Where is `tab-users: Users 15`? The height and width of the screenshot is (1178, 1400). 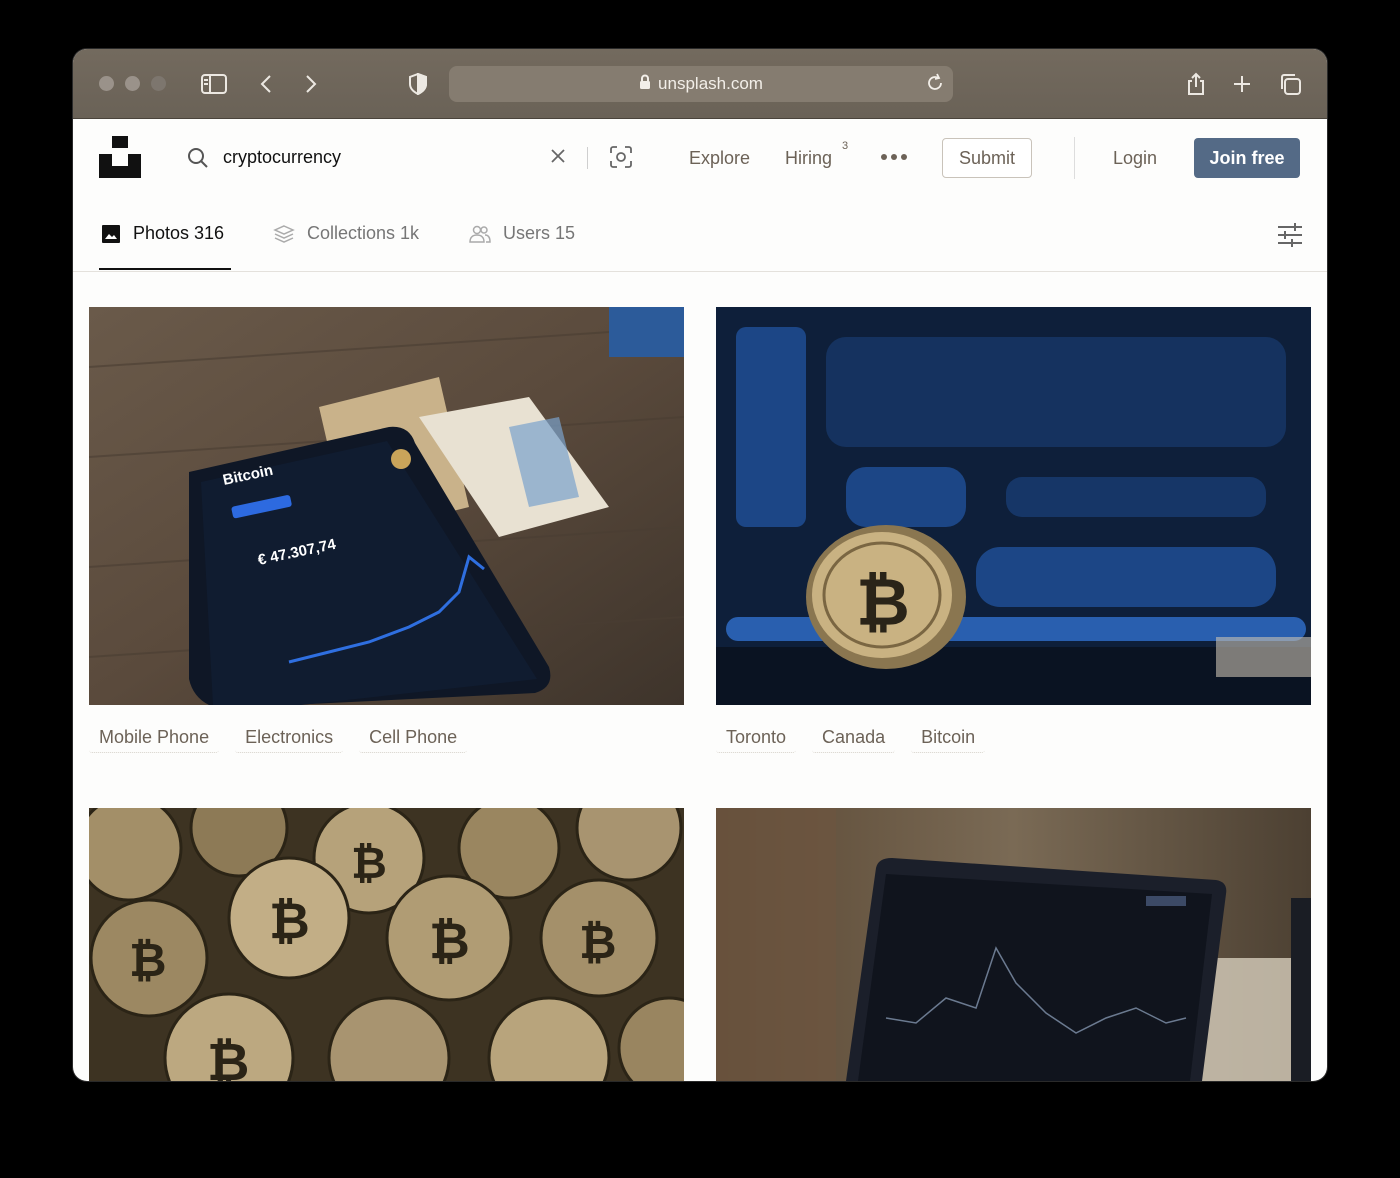
tab-users: Users 15 is located at coordinates (522, 233).